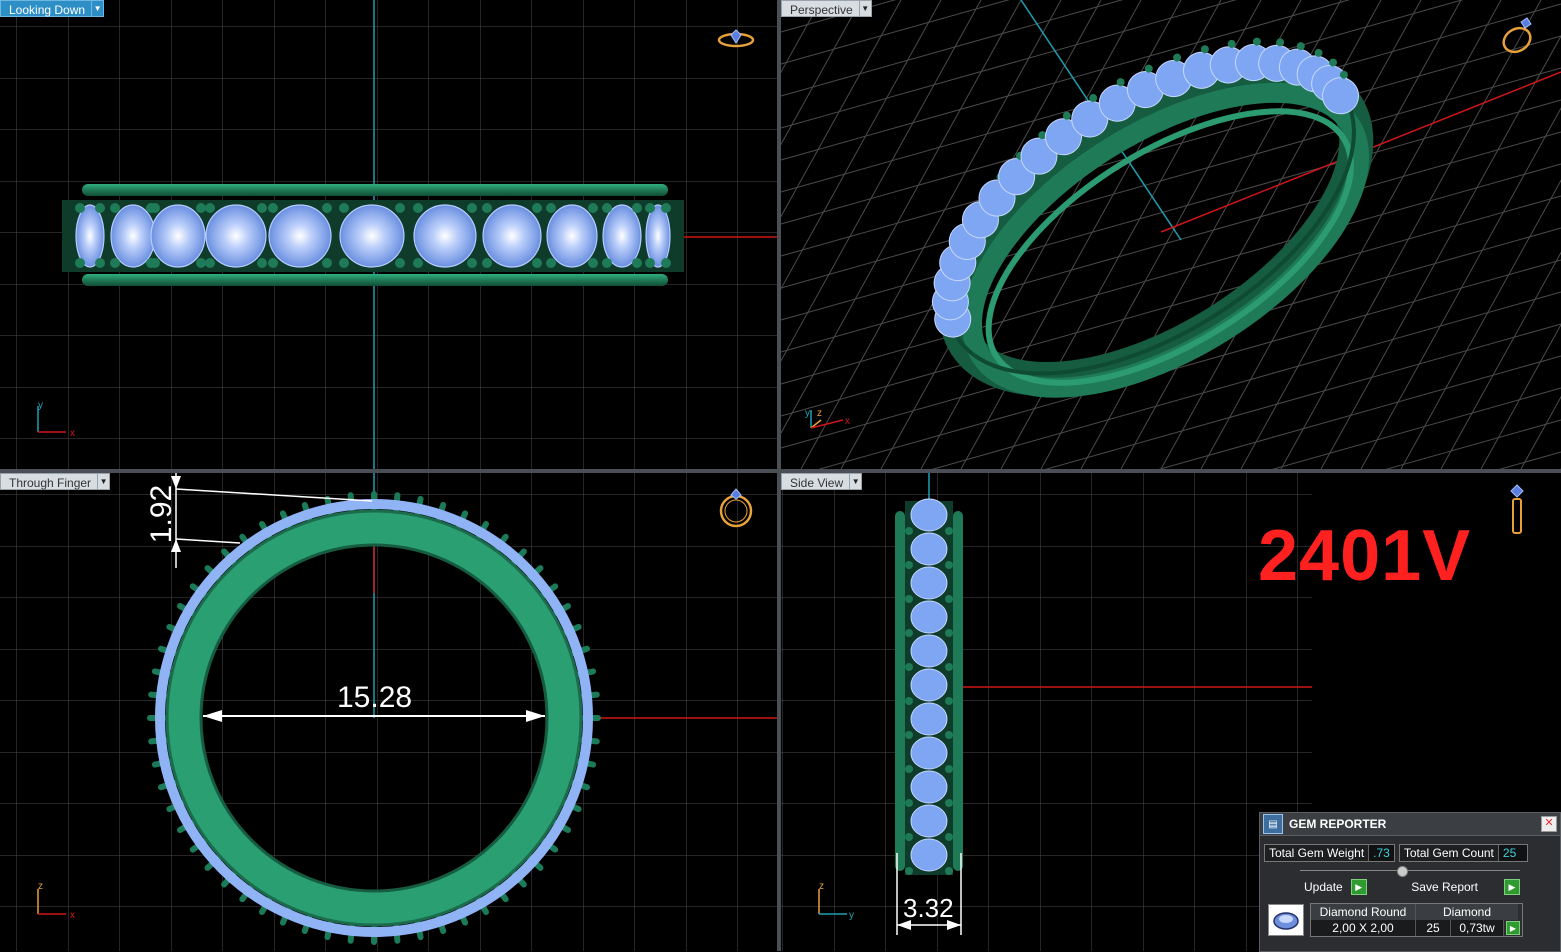 The width and height of the screenshot is (1561, 952). Describe the element at coordinates (779, 475) in the screenshot. I see `viewport-divider-vertical` at that location.